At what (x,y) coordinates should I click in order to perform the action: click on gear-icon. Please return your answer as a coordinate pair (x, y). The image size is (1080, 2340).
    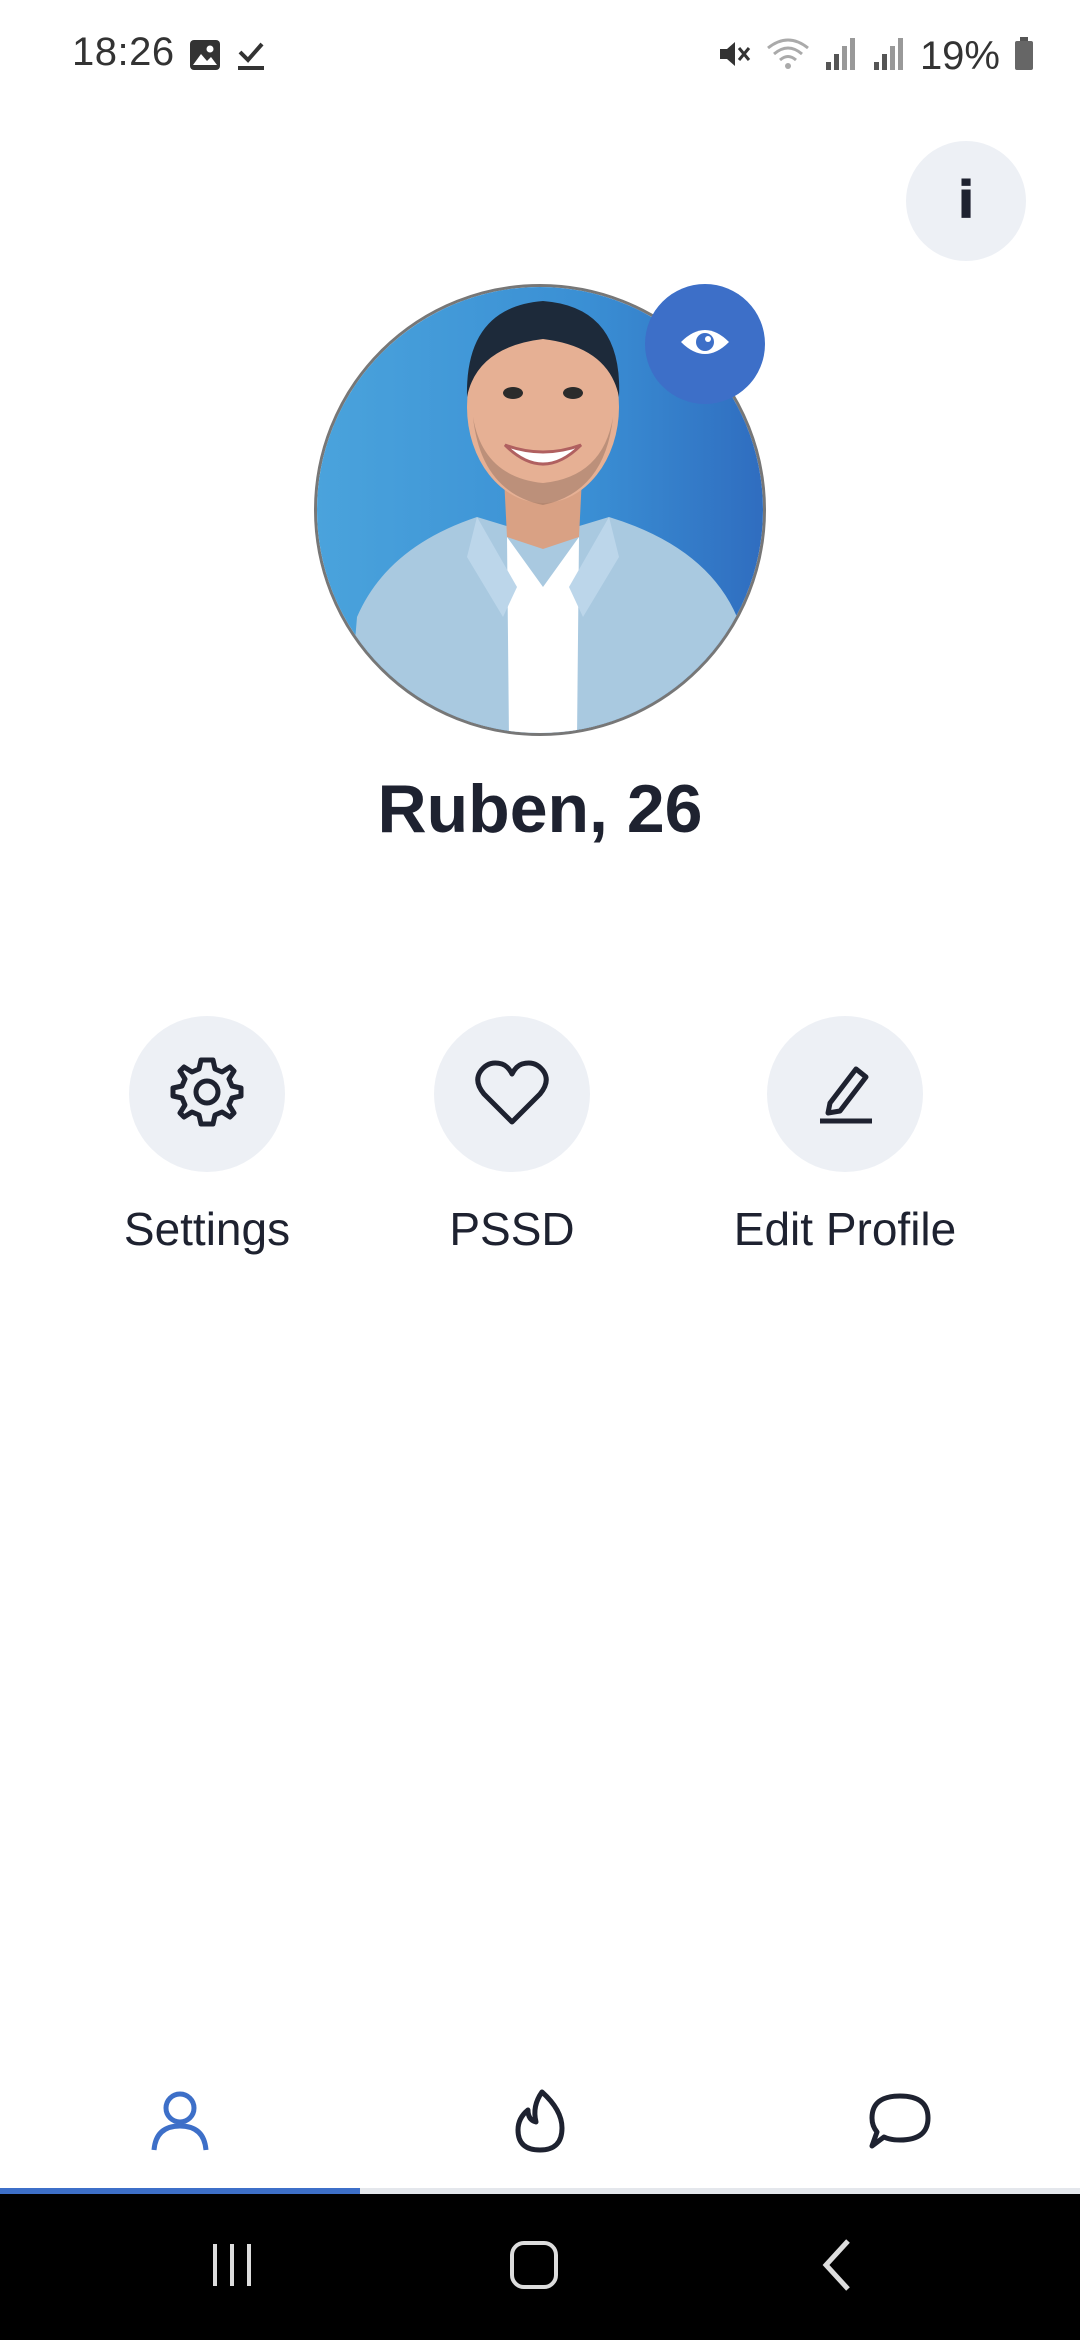
    Looking at the image, I should click on (207, 1094).